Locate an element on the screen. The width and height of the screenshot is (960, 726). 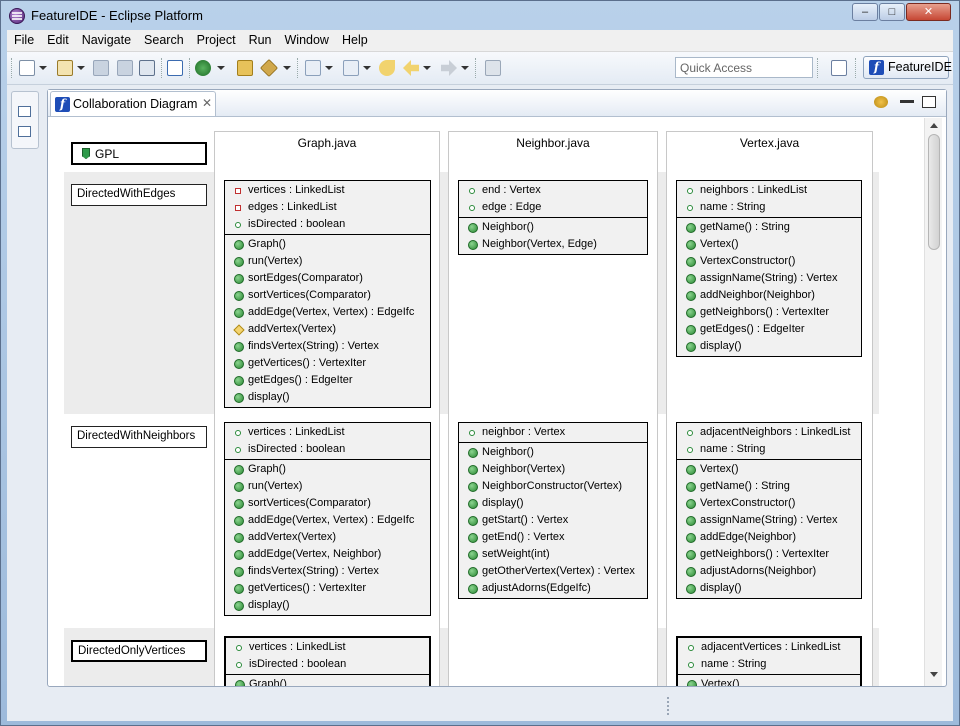
next-annotation-icon is located at coordinates (313, 68).